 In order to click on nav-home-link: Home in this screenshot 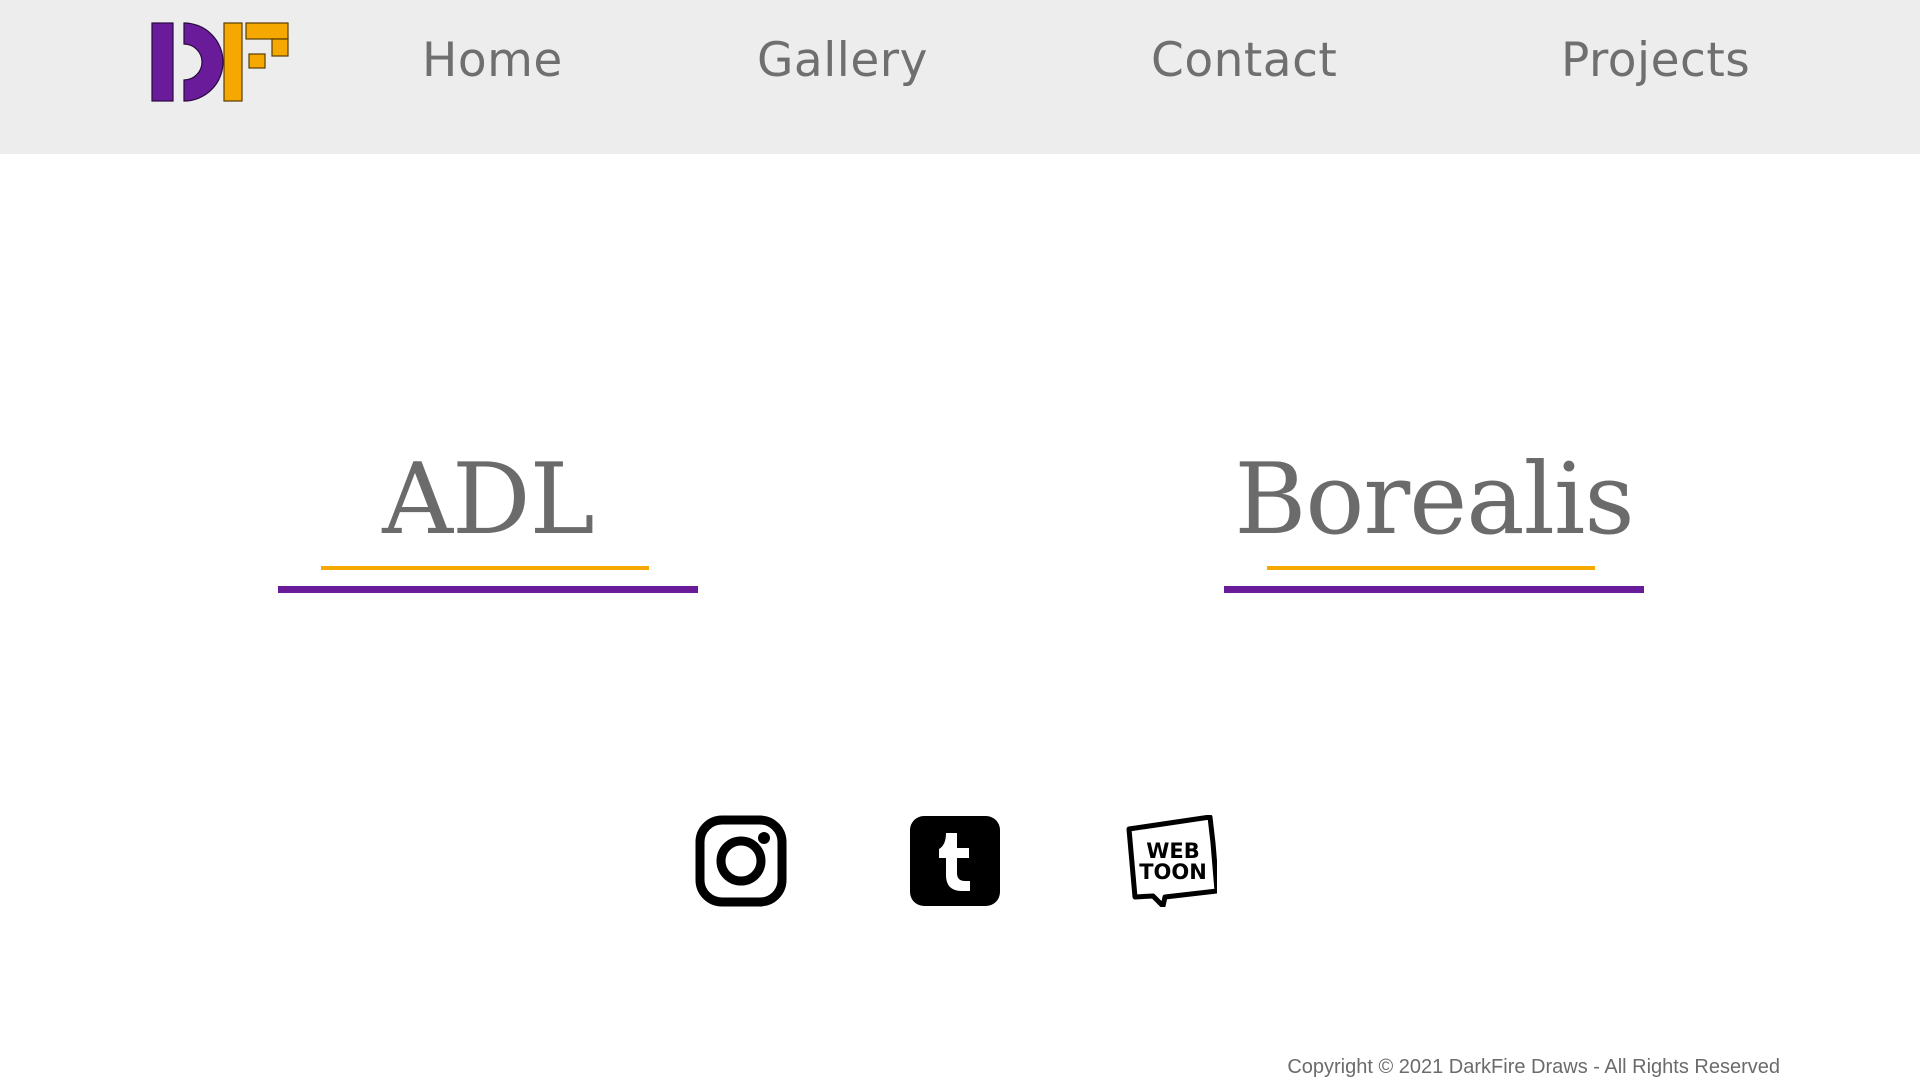, I will do `click(492, 60)`.